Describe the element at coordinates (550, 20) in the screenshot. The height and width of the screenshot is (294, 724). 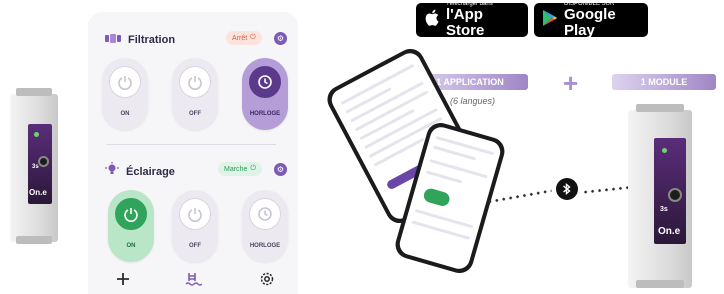
I see `play-icon` at that location.